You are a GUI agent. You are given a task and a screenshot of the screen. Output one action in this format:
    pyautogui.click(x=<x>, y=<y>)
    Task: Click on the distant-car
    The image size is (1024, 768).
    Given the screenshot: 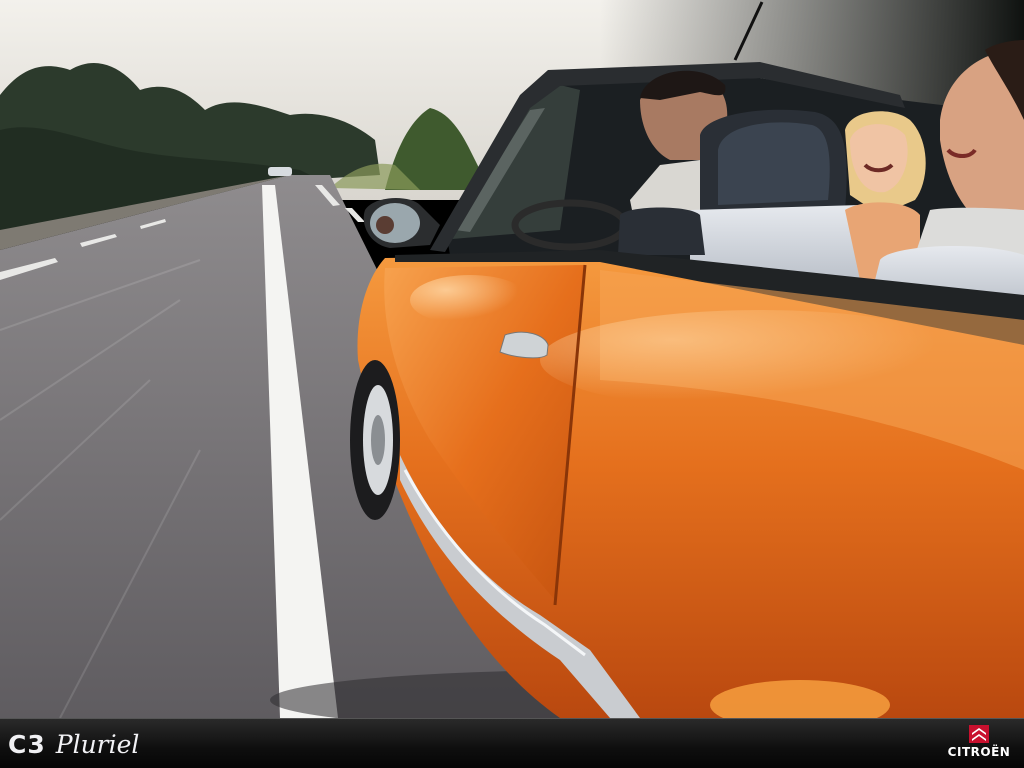 What is the action you would take?
    pyautogui.click(x=280, y=171)
    